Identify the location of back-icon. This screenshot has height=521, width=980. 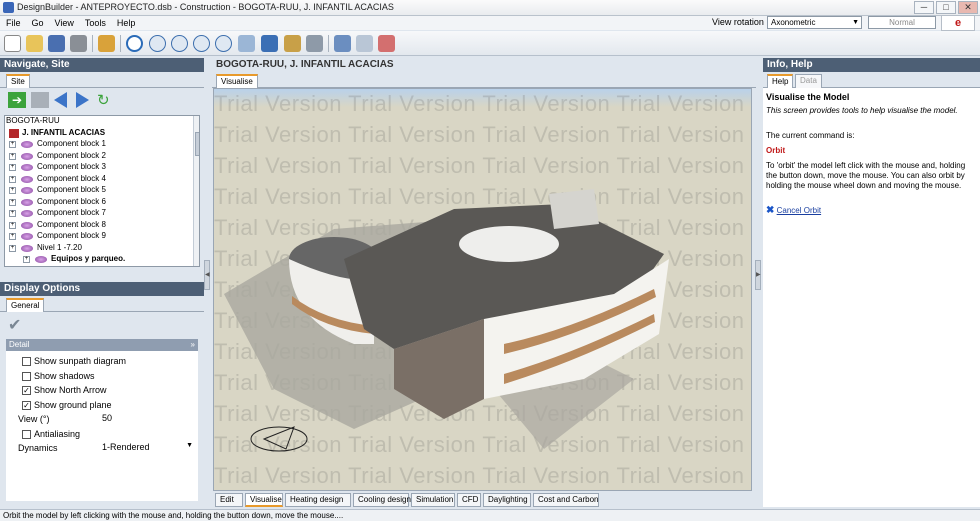
(60, 100).